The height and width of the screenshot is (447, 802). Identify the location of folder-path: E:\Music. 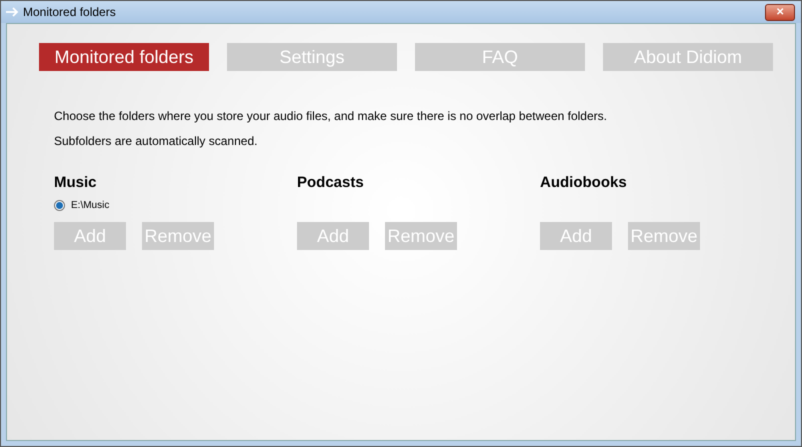
(90, 206).